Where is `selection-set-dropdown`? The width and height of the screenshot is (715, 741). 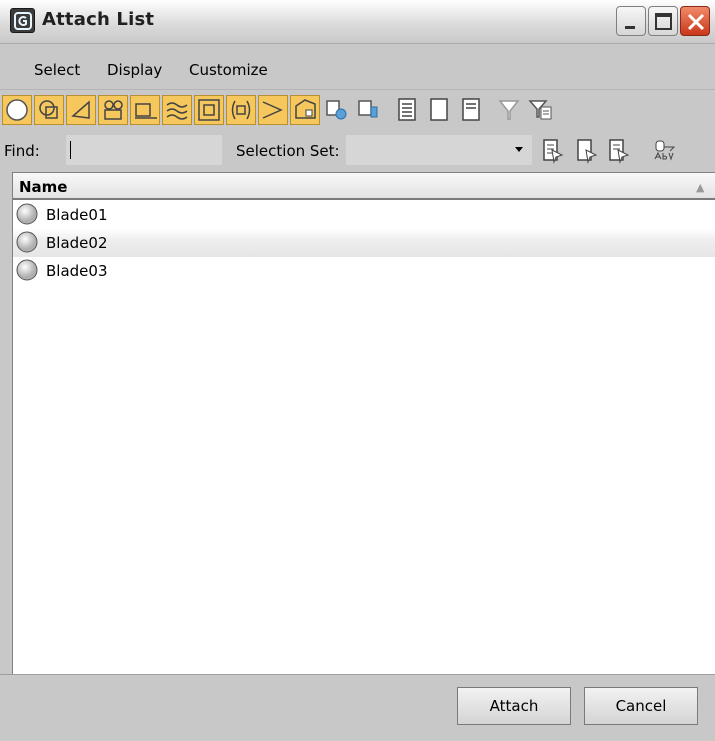
selection-set-dropdown is located at coordinates (439, 150).